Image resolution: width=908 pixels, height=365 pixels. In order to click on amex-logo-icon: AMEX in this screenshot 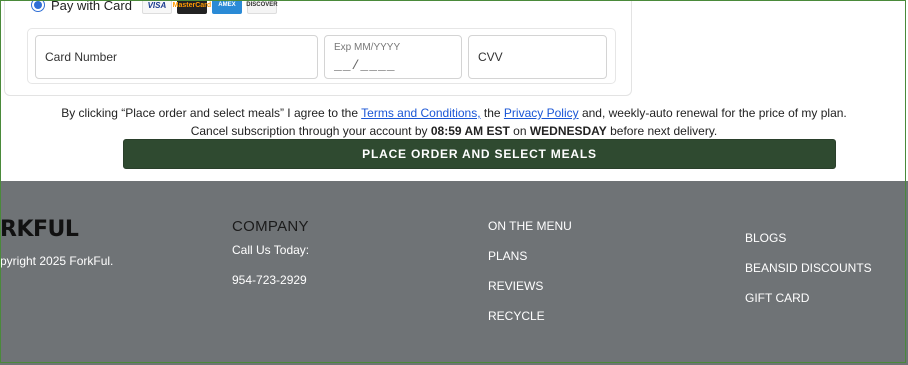, I will do `click(226, 7)`.